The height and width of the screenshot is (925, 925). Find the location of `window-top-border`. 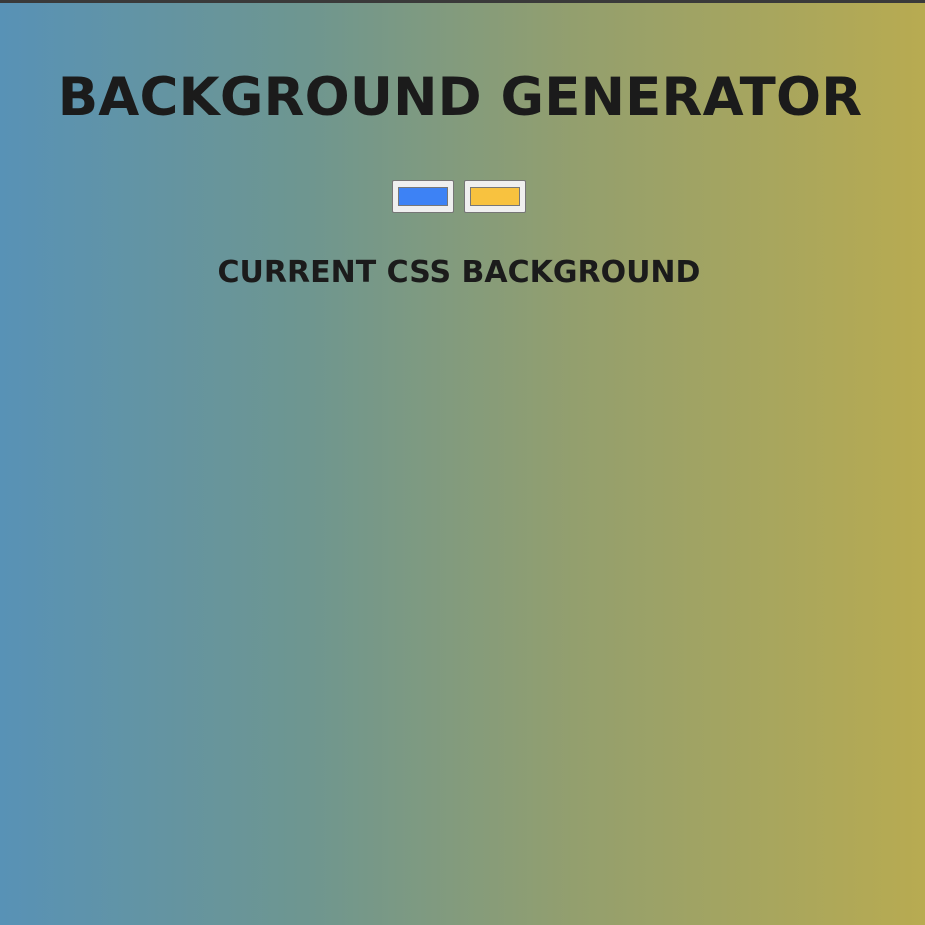

window-top-border is located at coordinates (462, 1).